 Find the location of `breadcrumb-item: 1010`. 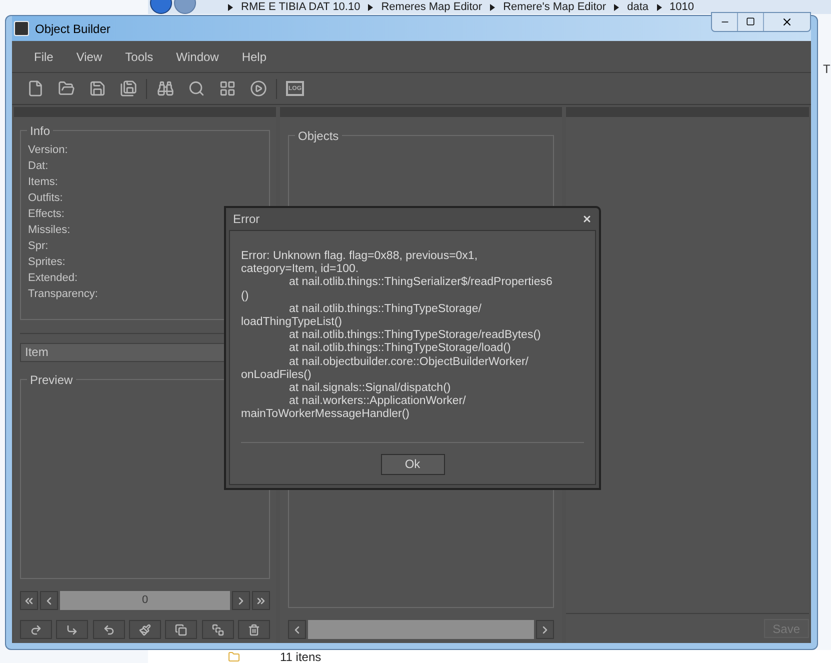

breadcrumb-item: 1010 is located at coordinates (682, 7).